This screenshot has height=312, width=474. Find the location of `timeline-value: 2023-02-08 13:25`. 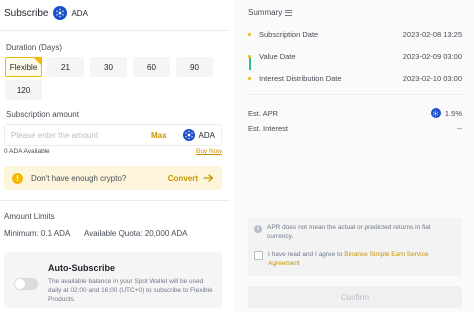

timeline-value: 2023-02-08 13:25 is located at coordinates (432, 34).